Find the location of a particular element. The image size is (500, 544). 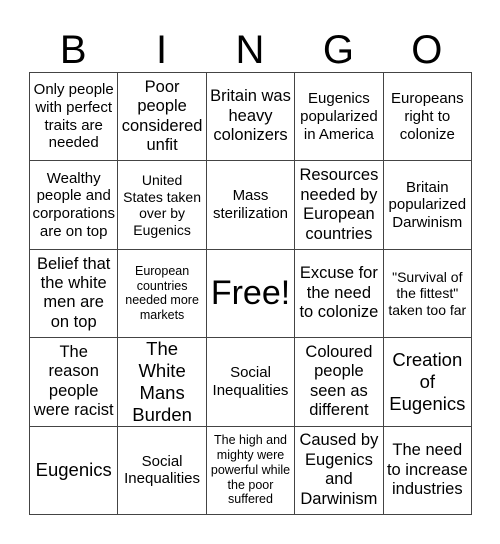

bingo-cell: Eugenics popularized in America is located at coordinates (339, 117).